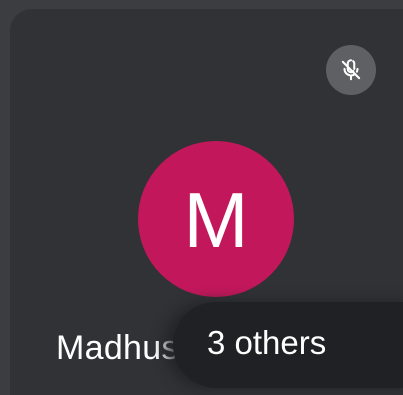 The image size is (403, 395). I want to click on others-label: 3 others, so click(267, 342).